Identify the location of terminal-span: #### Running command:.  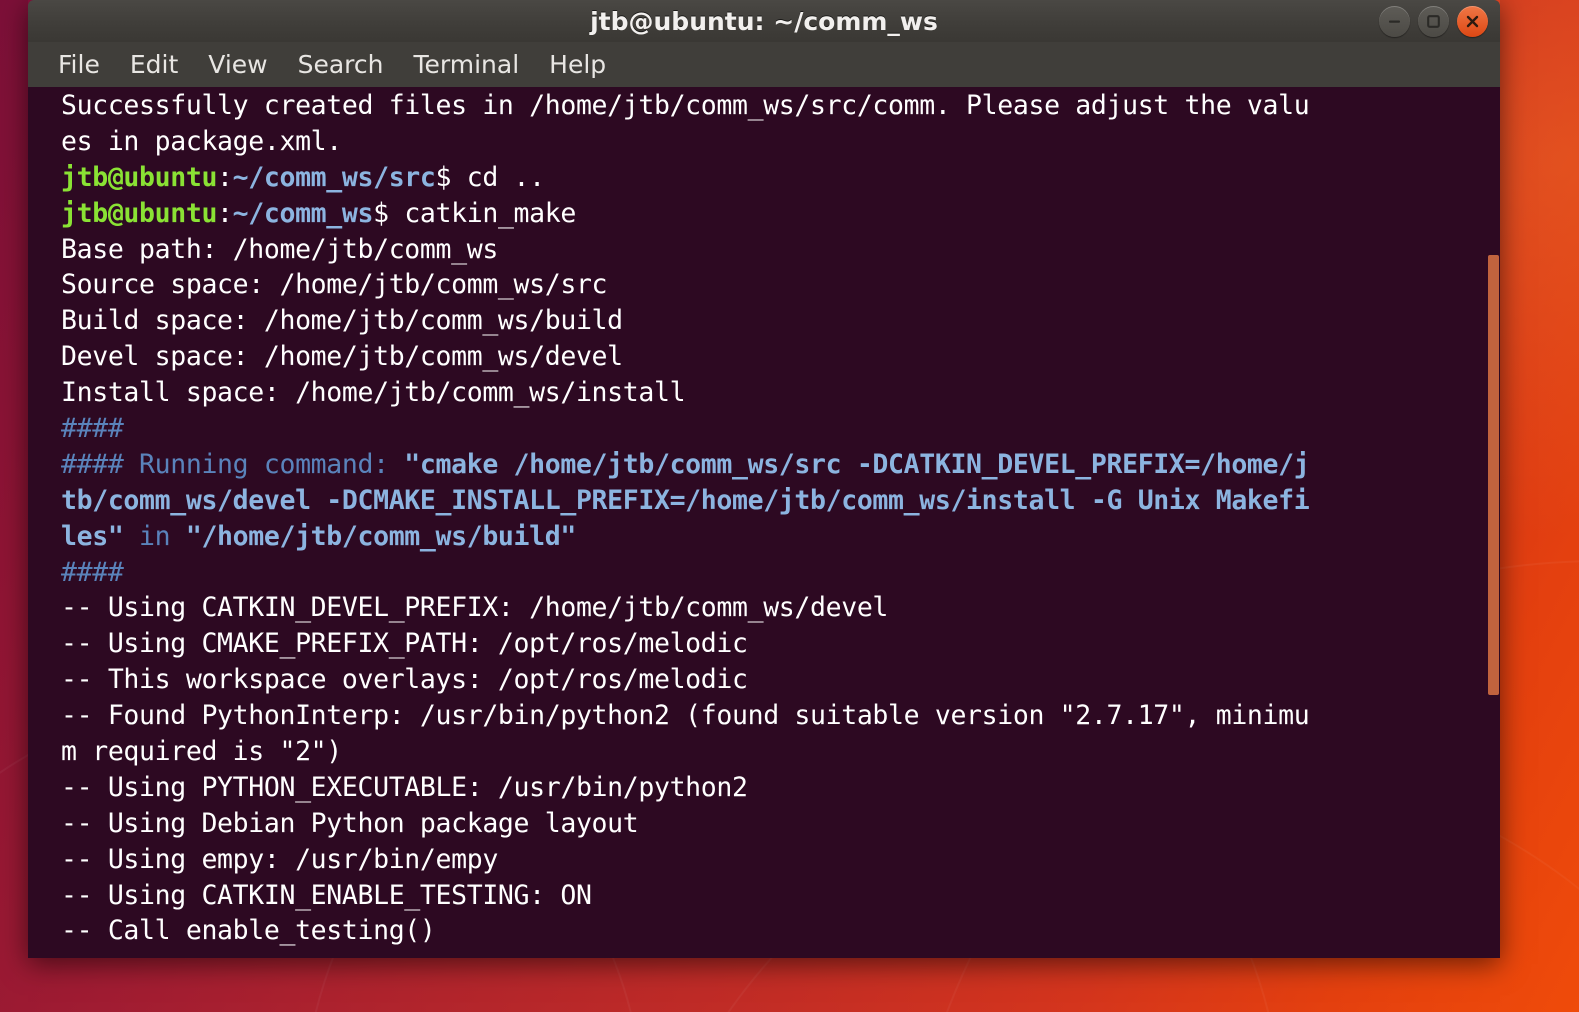
(233, 464).